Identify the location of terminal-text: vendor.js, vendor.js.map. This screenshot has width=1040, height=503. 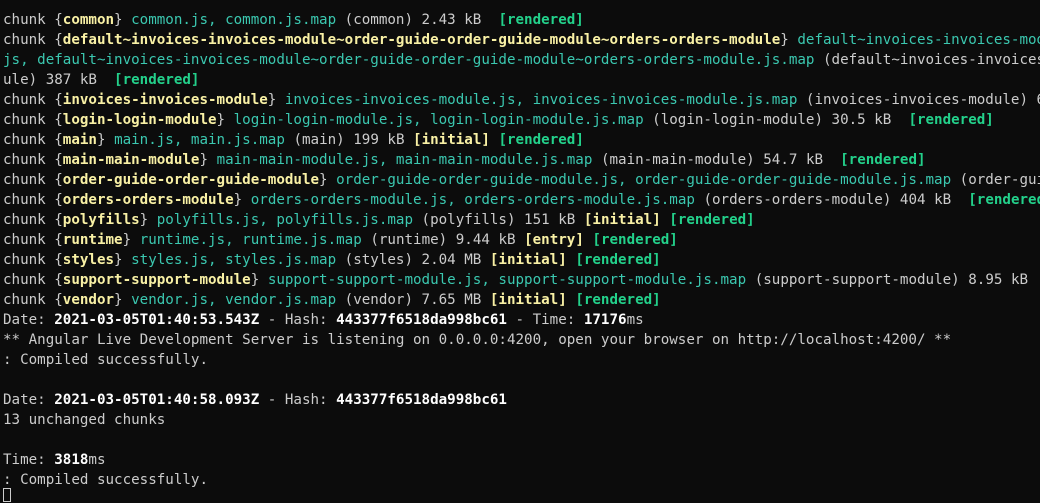
(234, 300).